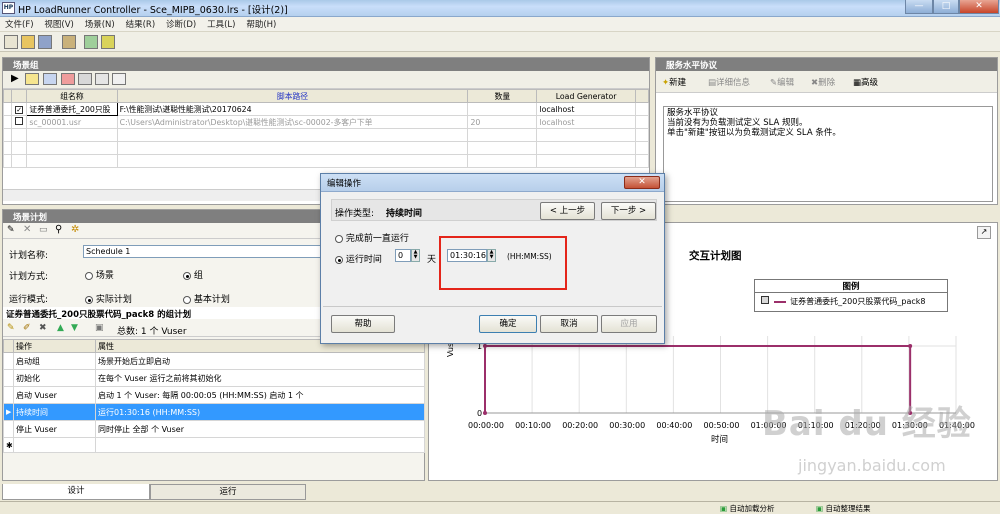  I want to click on col-group-name: 组名称, so click(72, 96).